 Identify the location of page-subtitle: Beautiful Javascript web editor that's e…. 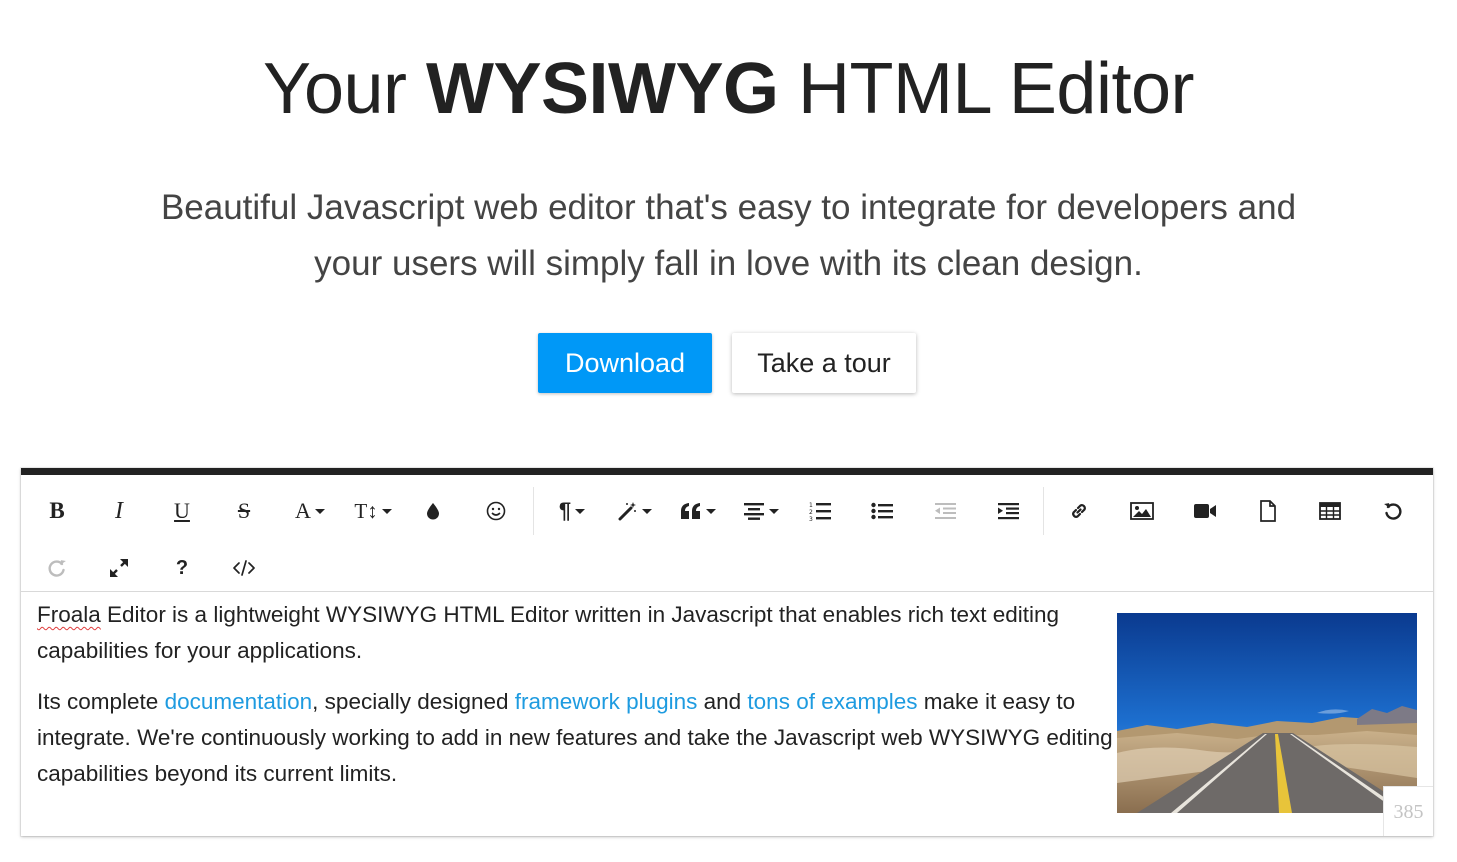
(728, 236).